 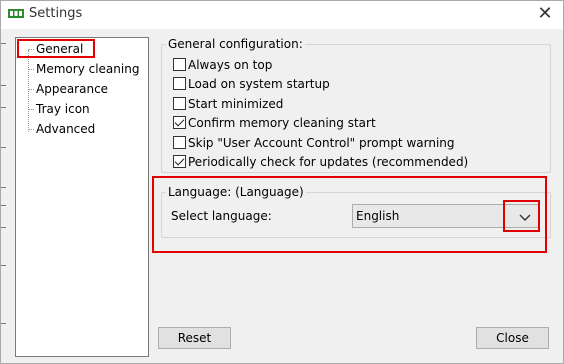 What do you see at coordinates (259, 84) in the screenshot?
I see `checkbox-label: Load on system startup` at bounding box center [259, 84].